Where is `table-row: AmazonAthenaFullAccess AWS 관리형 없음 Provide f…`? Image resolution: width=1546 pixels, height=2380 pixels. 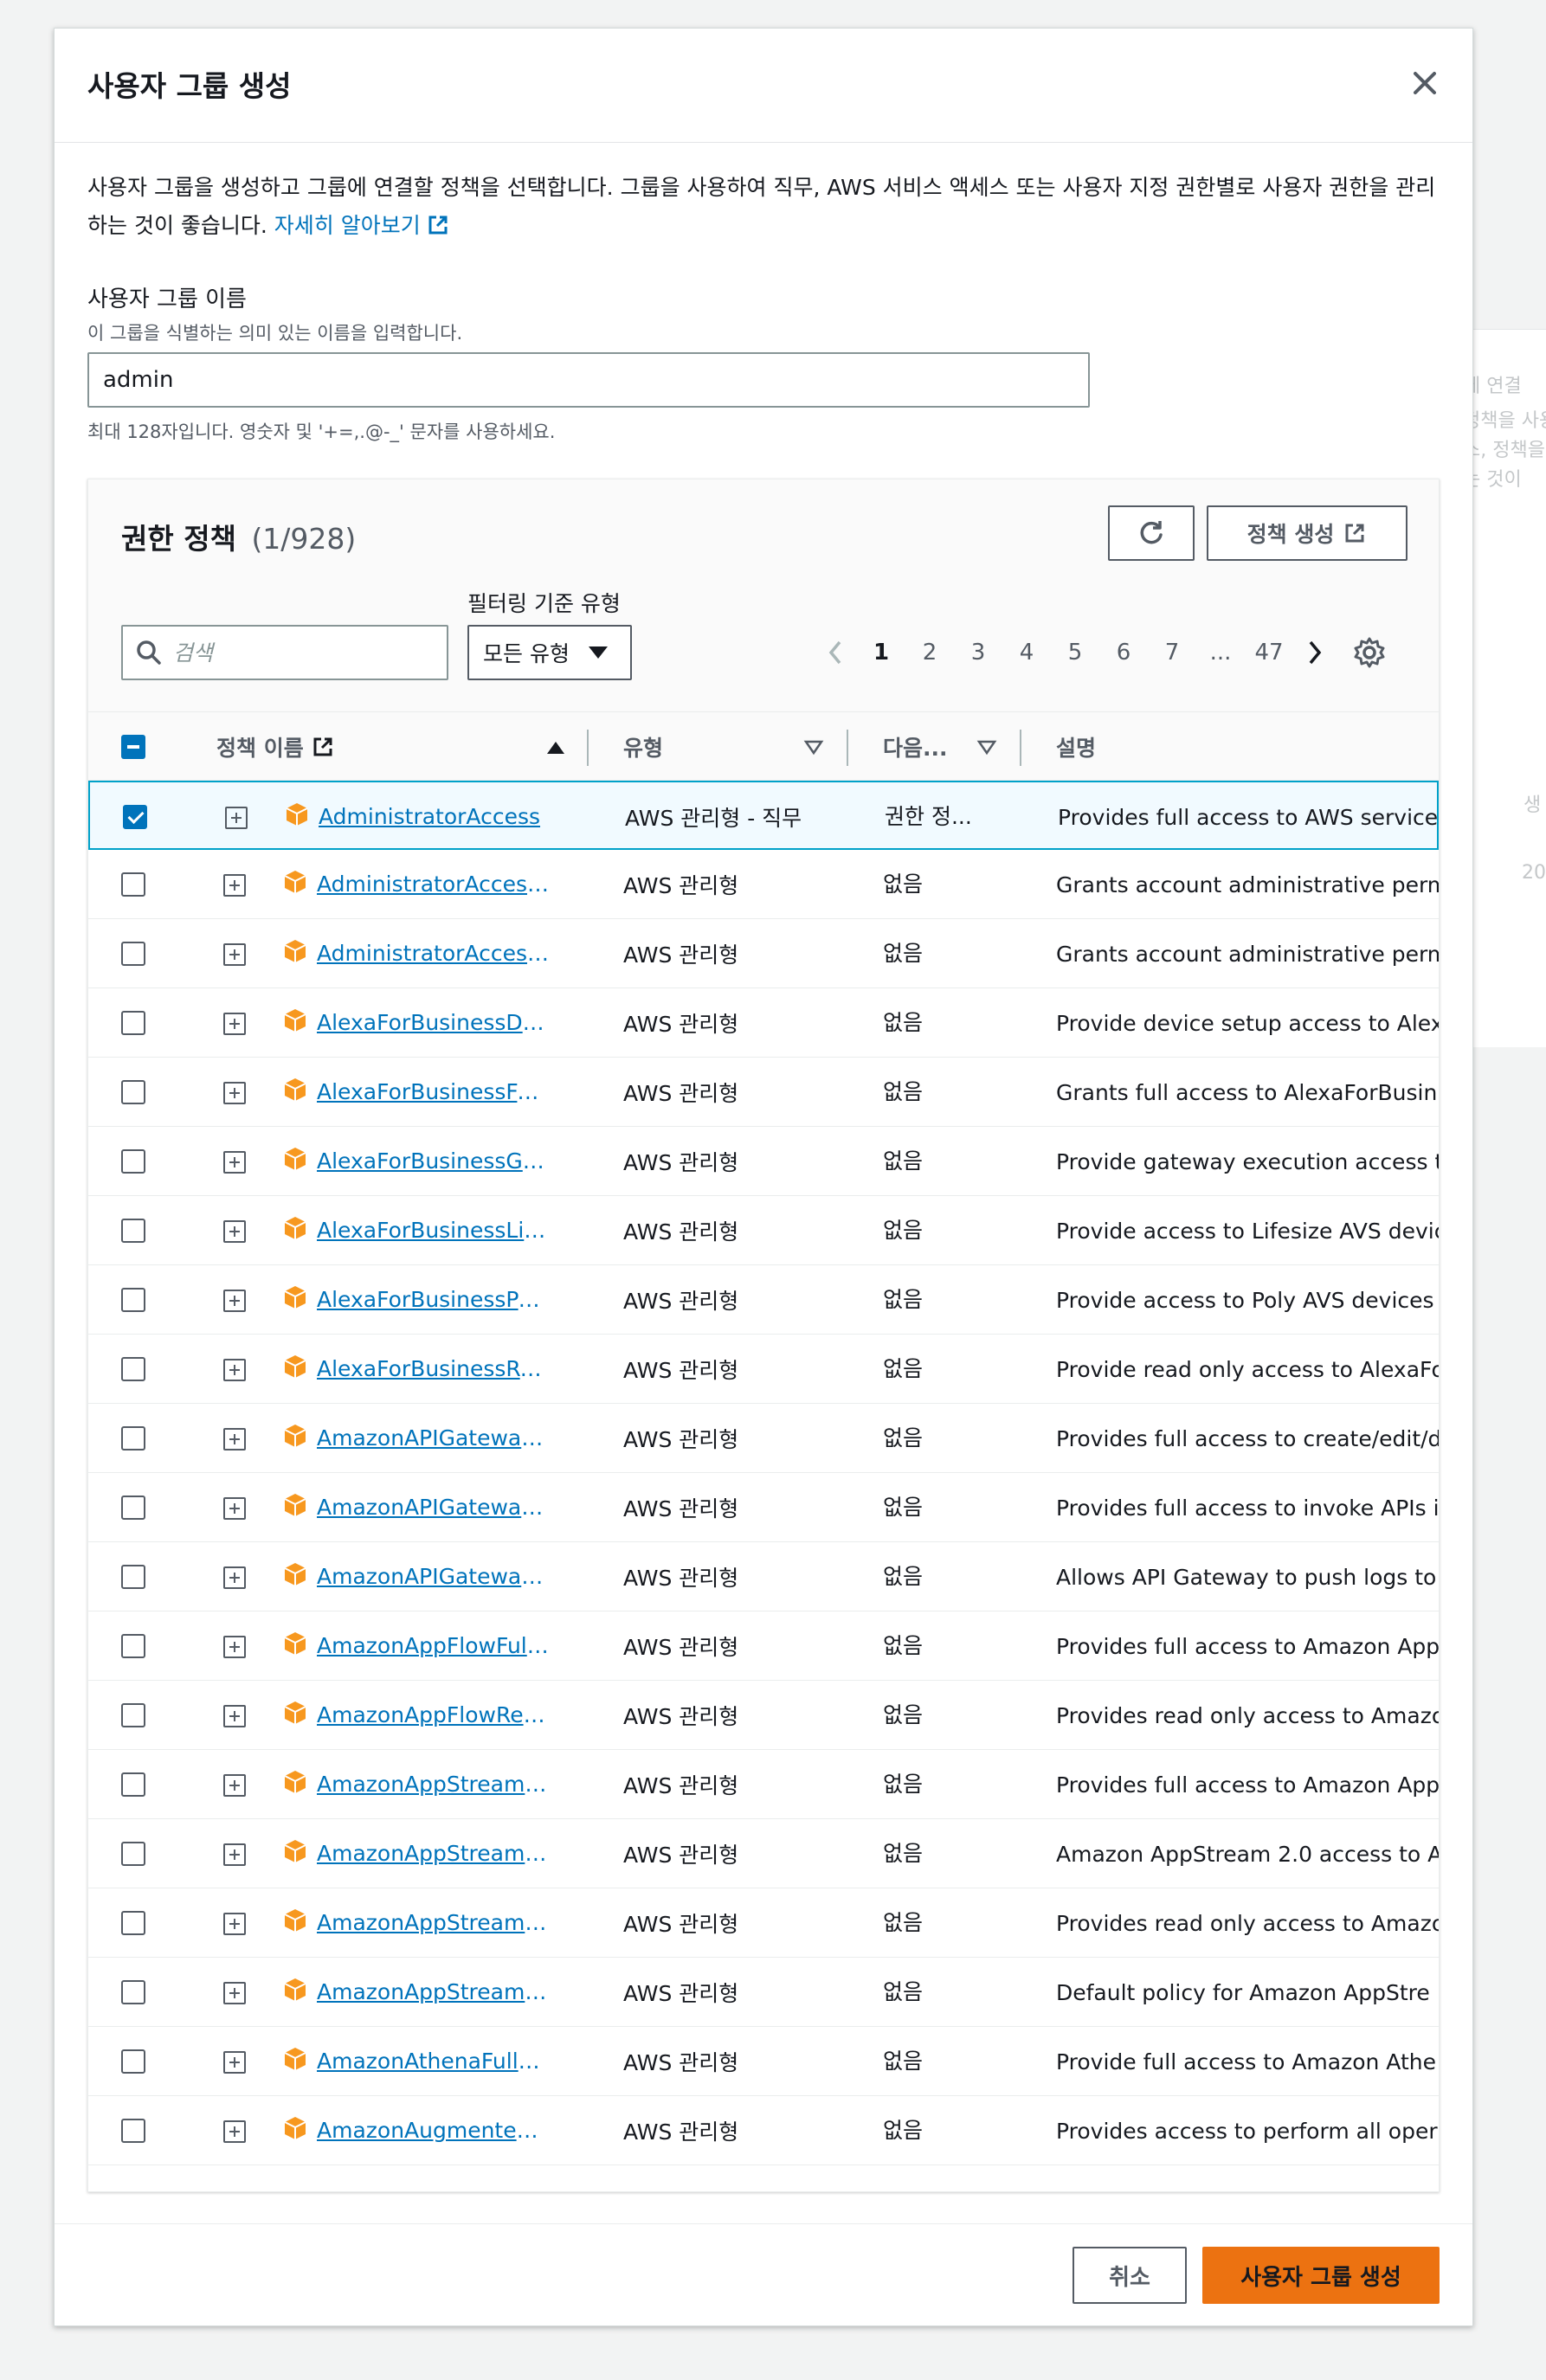 table-row: AmazonAthenaFullAccess AWS 관리형 없음 Provide f… is located at coordinates (763, 2061).